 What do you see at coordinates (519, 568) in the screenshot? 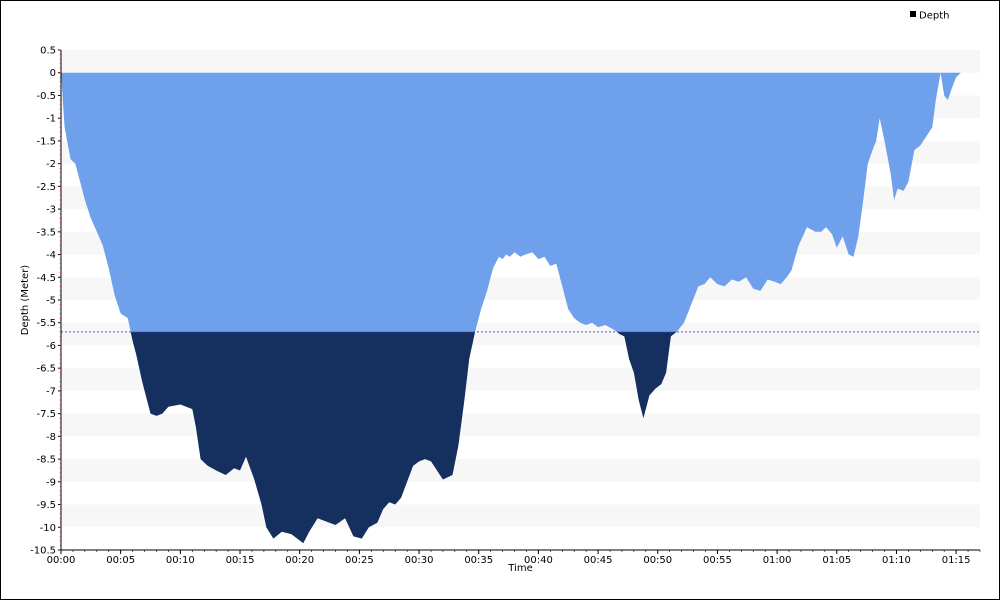
I see `x-axis-title: Time` at bounding box center [519, 568].